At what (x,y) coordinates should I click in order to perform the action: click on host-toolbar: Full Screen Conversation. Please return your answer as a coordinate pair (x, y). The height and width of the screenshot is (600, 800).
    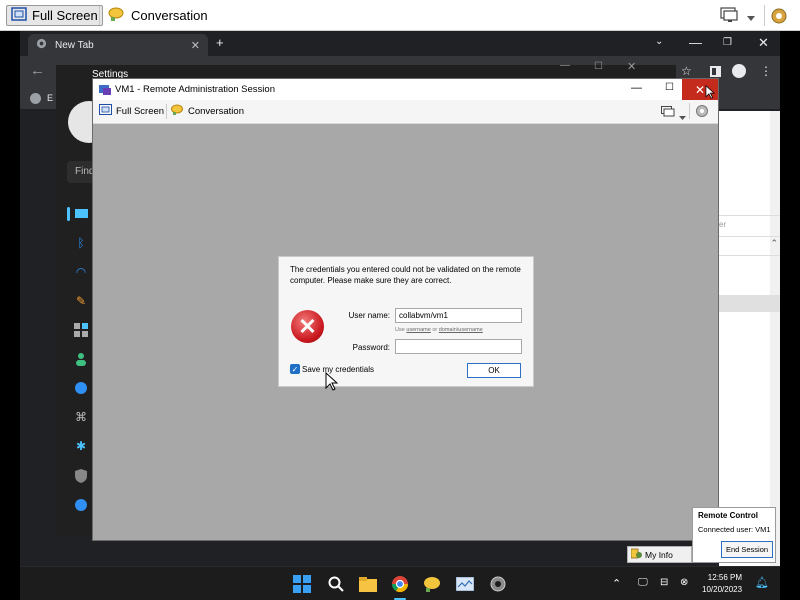
    Looking at the image, I should click on (400, 15).